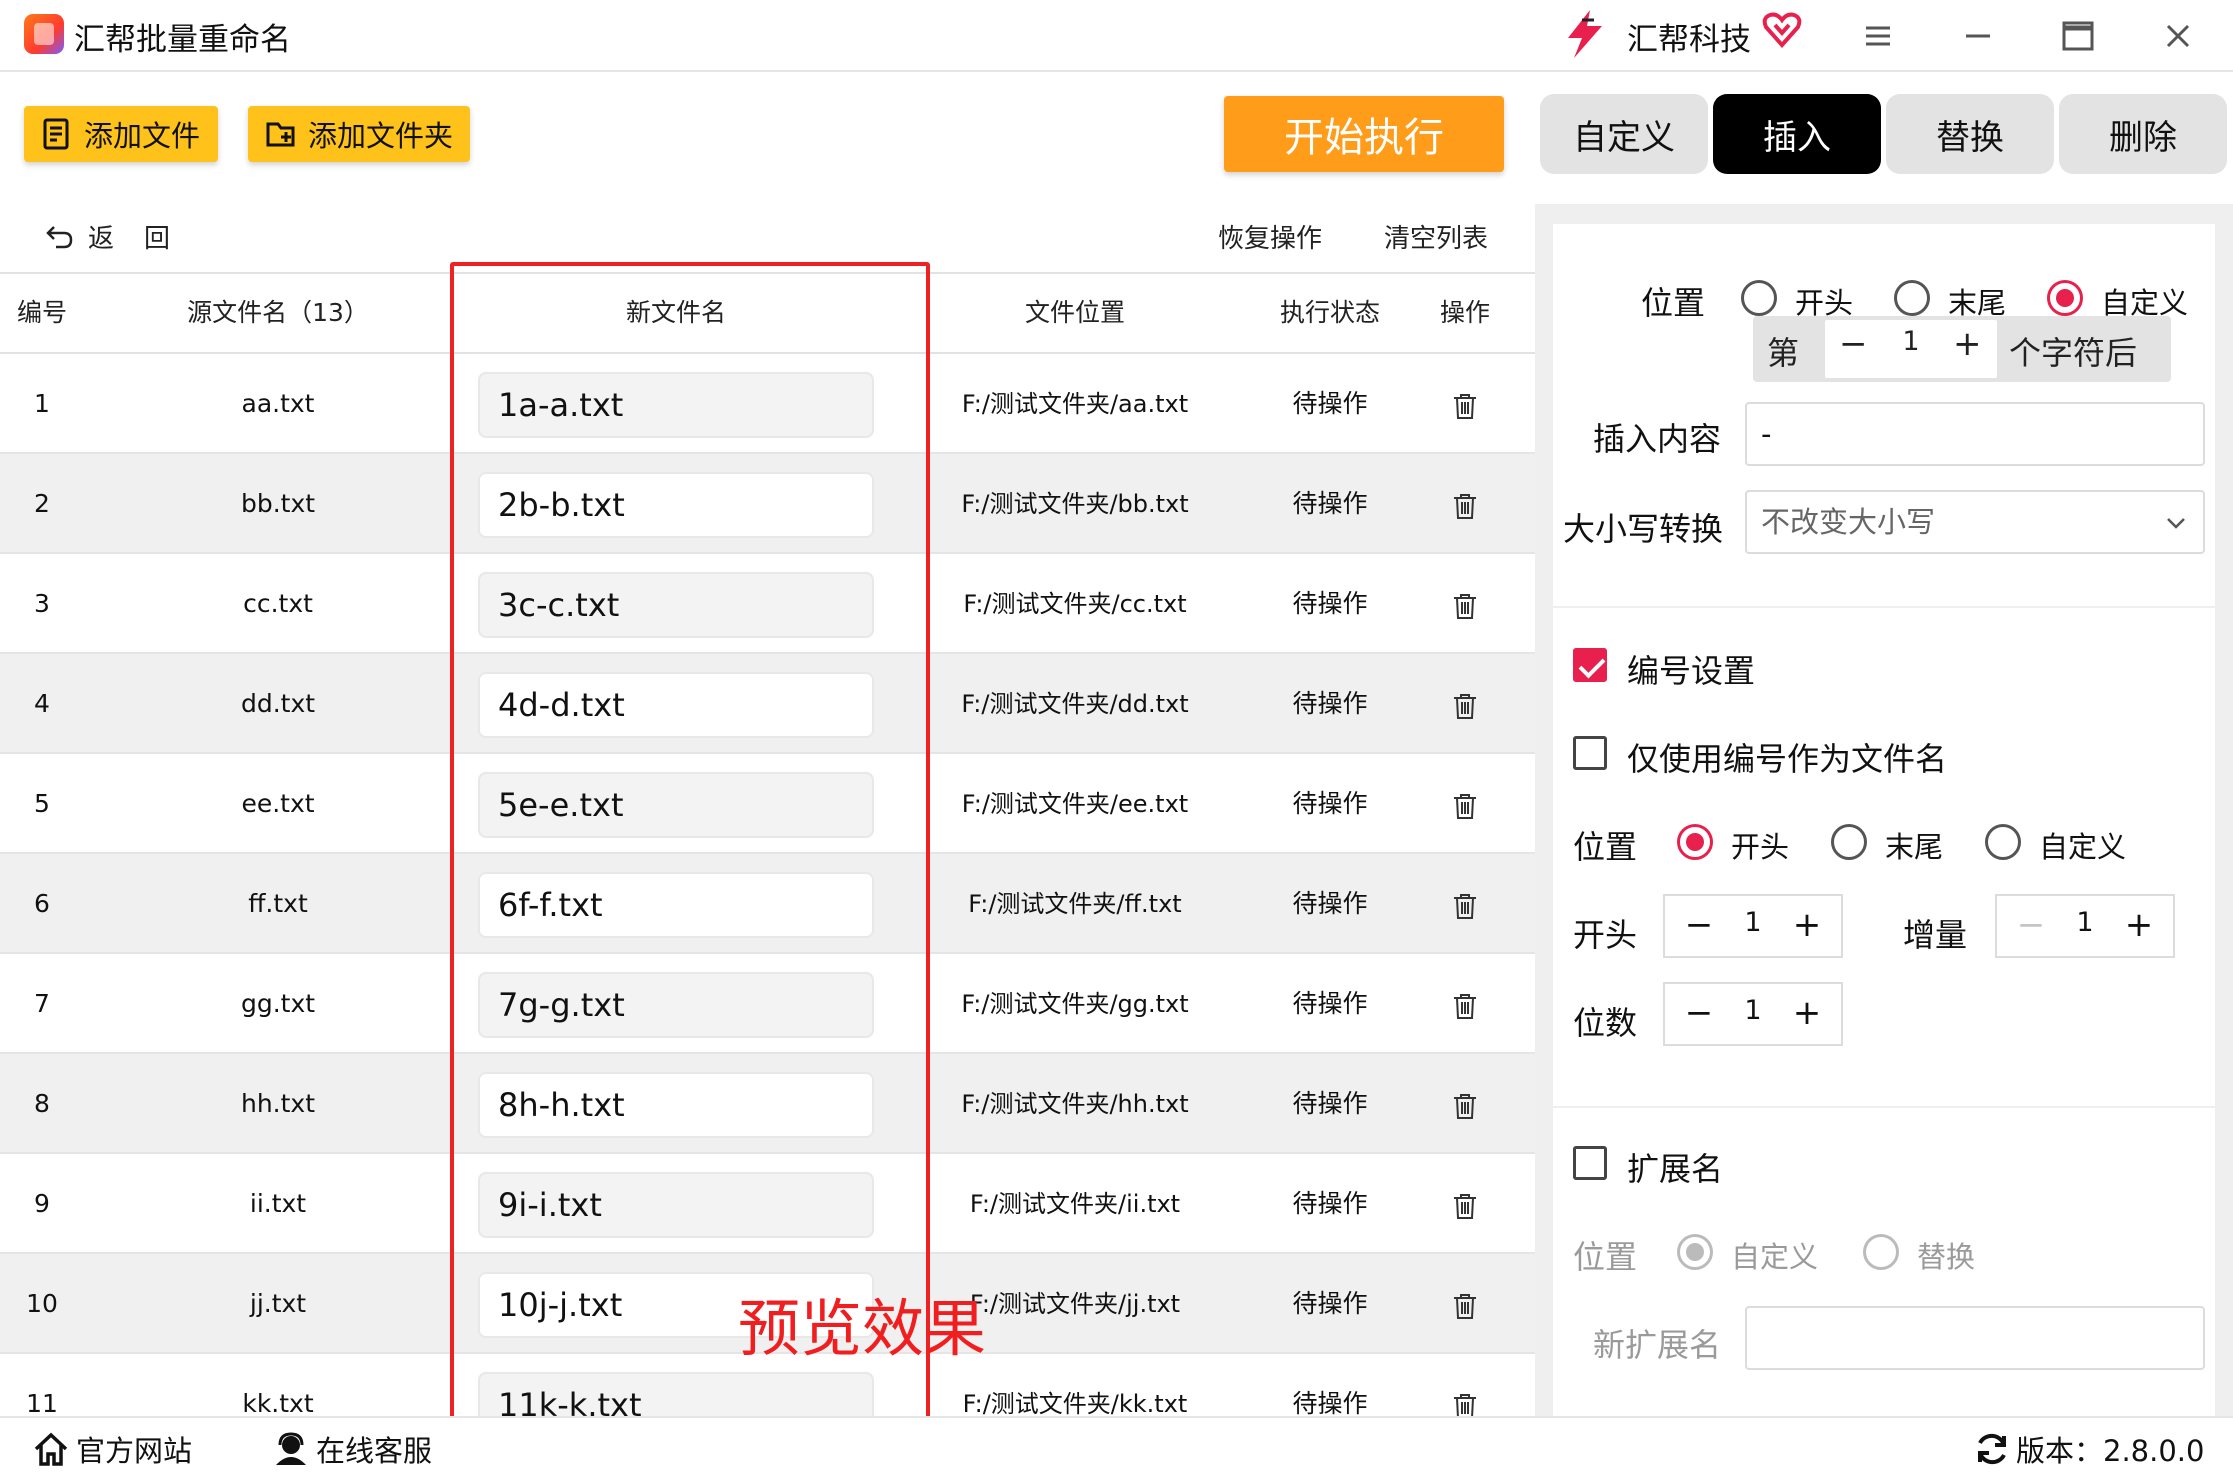  What do you see at coordinates (1590, 1163) in the screenshot?
I see `extension-enabled-checkbox` at bounding box center [1590, 1163].